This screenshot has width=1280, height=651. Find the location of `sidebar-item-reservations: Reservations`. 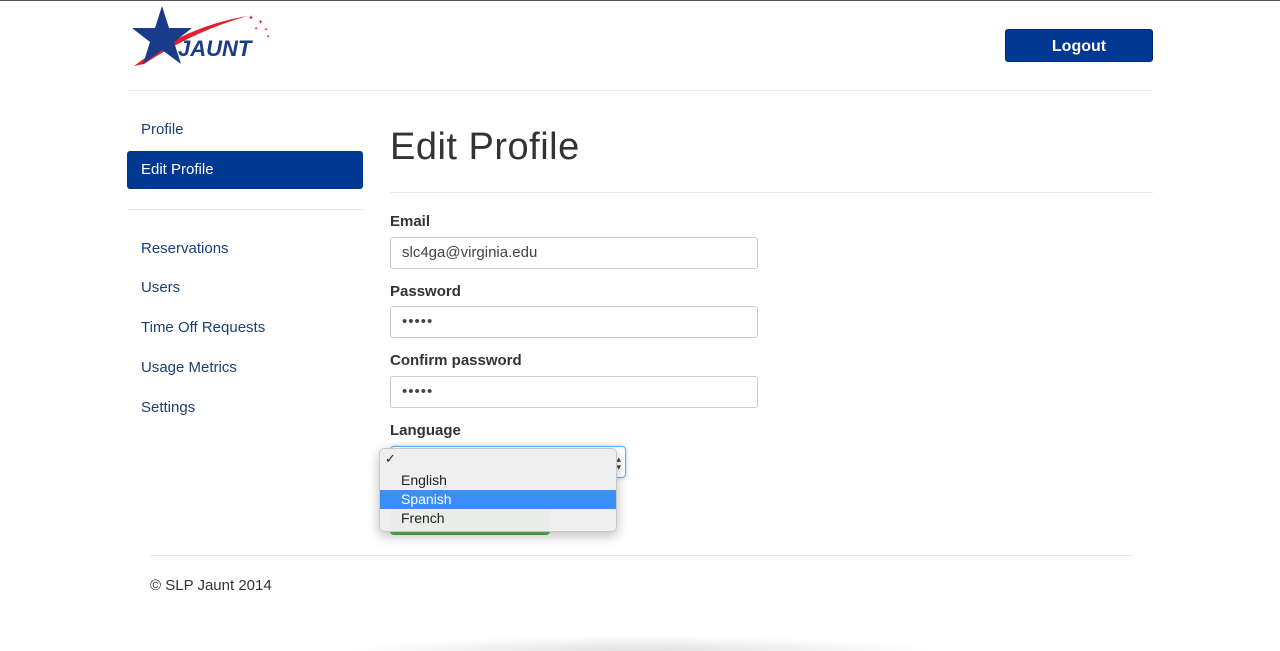

sidebar-item-reservations: Reservations is located at coordinates (245, 249).